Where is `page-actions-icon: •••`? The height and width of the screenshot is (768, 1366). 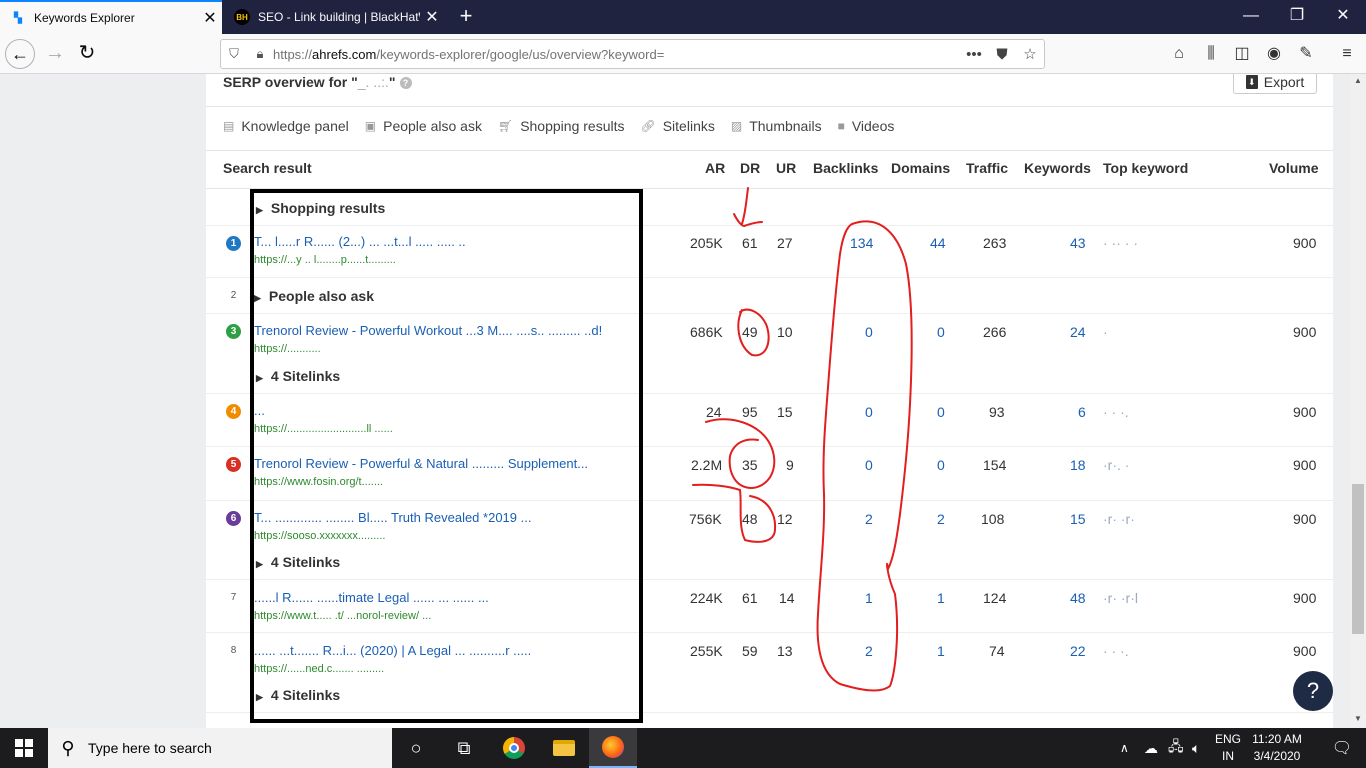 page-actions-icon: ••• is located at coordinates (974, 54).